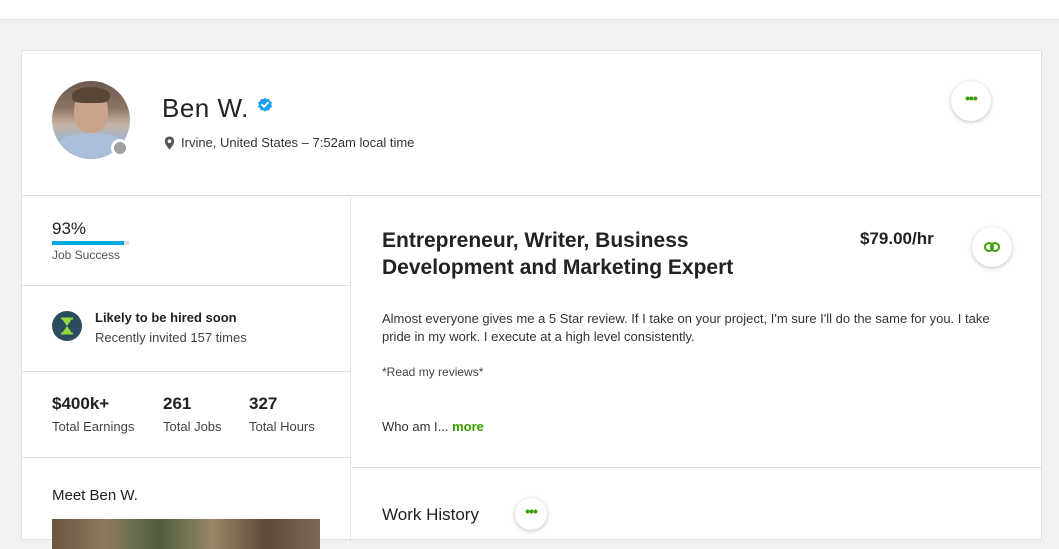 Image resolution: width=1059 pixels, height=549 pixels. I want to click on total-earnings: $400k+ Total Earnings, so click(93, 414).